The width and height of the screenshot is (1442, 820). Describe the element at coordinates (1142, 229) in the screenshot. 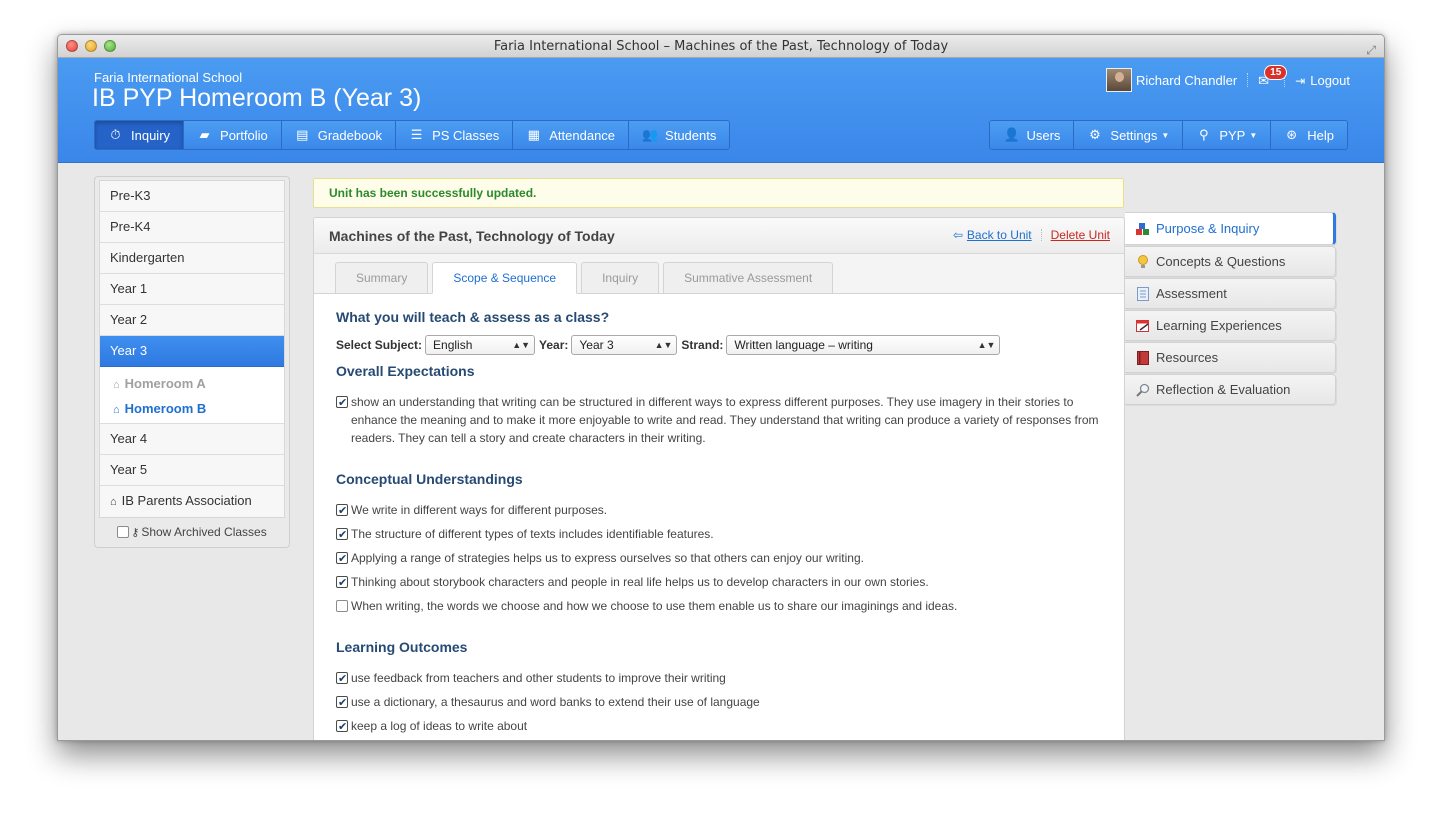

I see `blocks-icon` at that location.